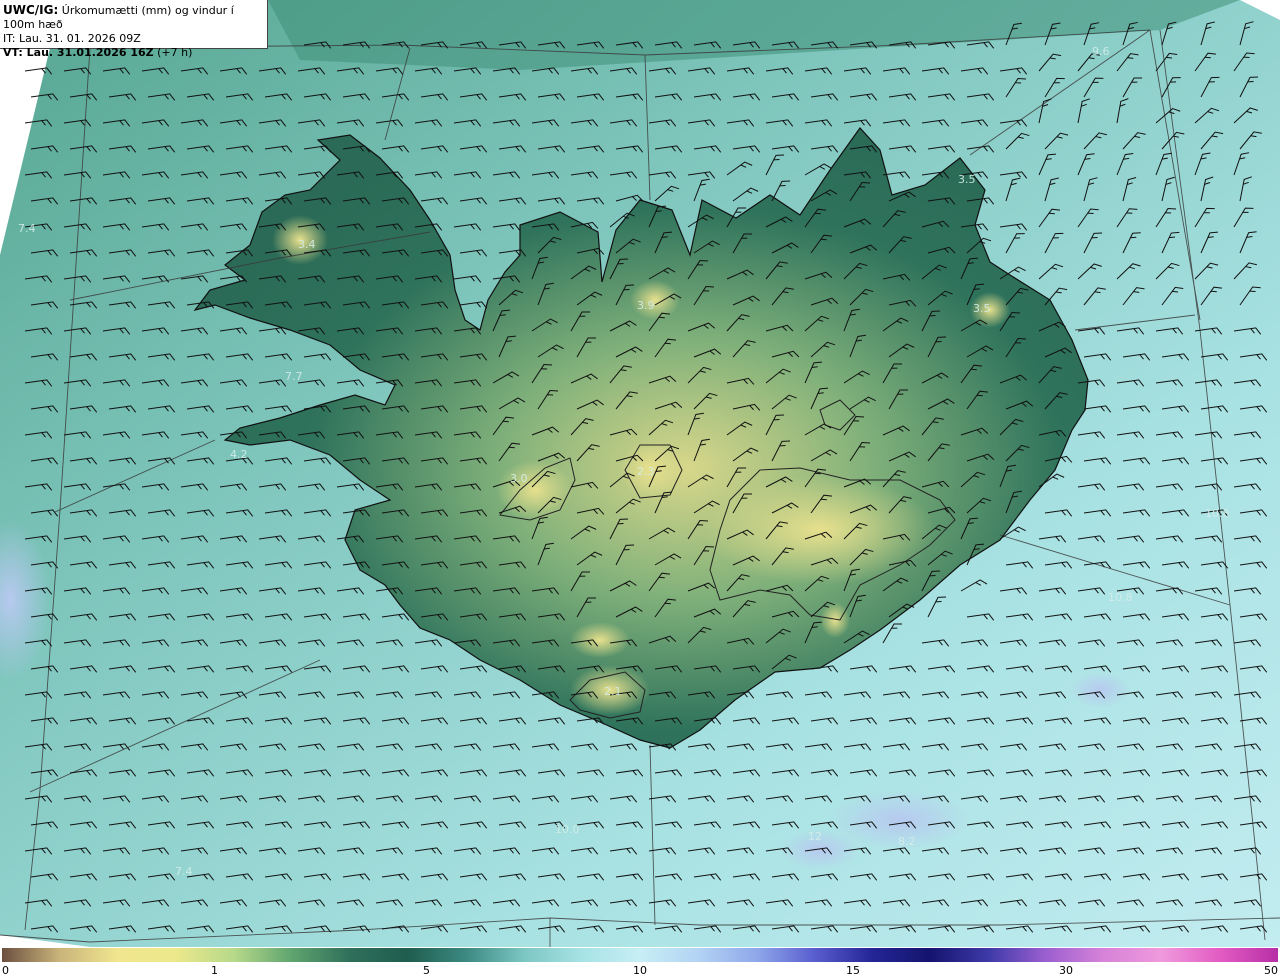  What do you see at coordinates (239, 454) in the screenshot?
I see `map-value: 4.2` at bounding box center [239, 454].